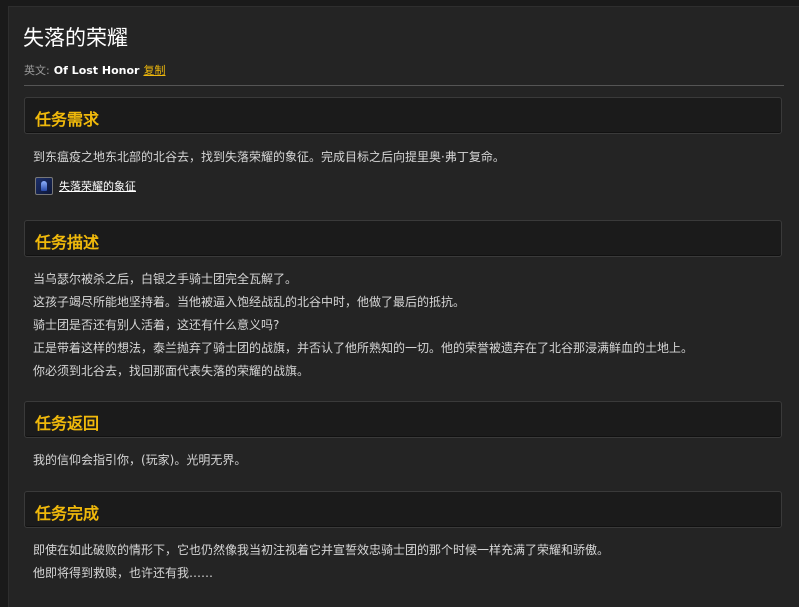 The width and height of the screenshot is (799, 607). Describe the element at coordinates (403, 238) in the screenshot. I see `description-header: 任务描述` at that location.